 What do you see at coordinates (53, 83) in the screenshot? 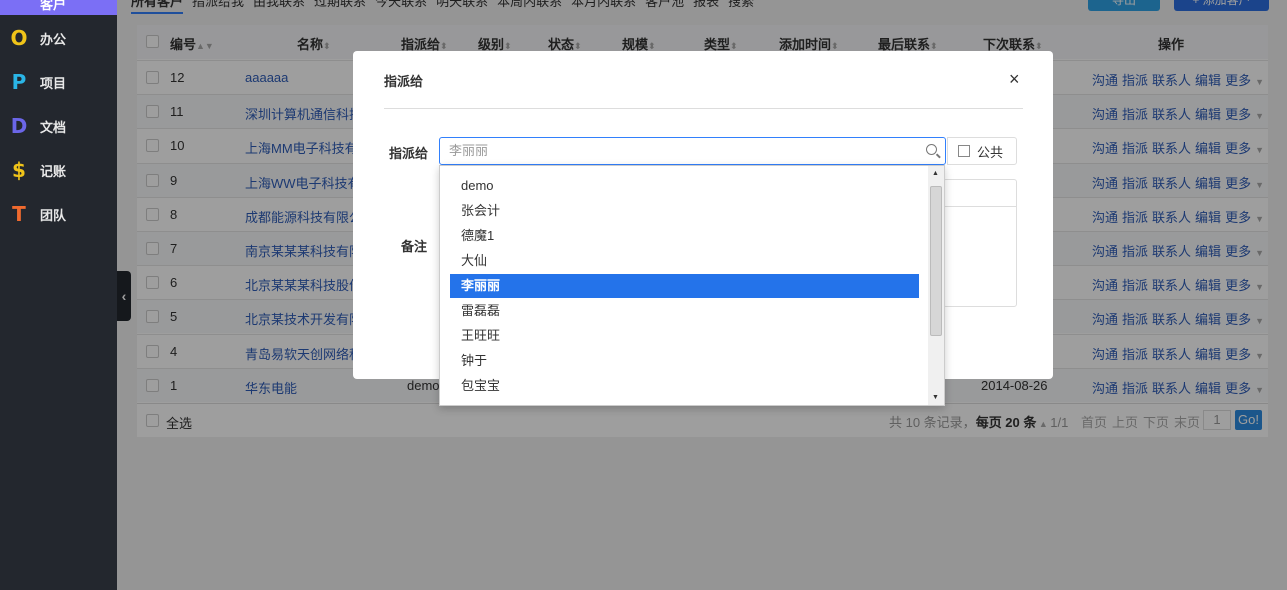
I see `sidebar-item-label: 项目` at bounding box center [53, 83].